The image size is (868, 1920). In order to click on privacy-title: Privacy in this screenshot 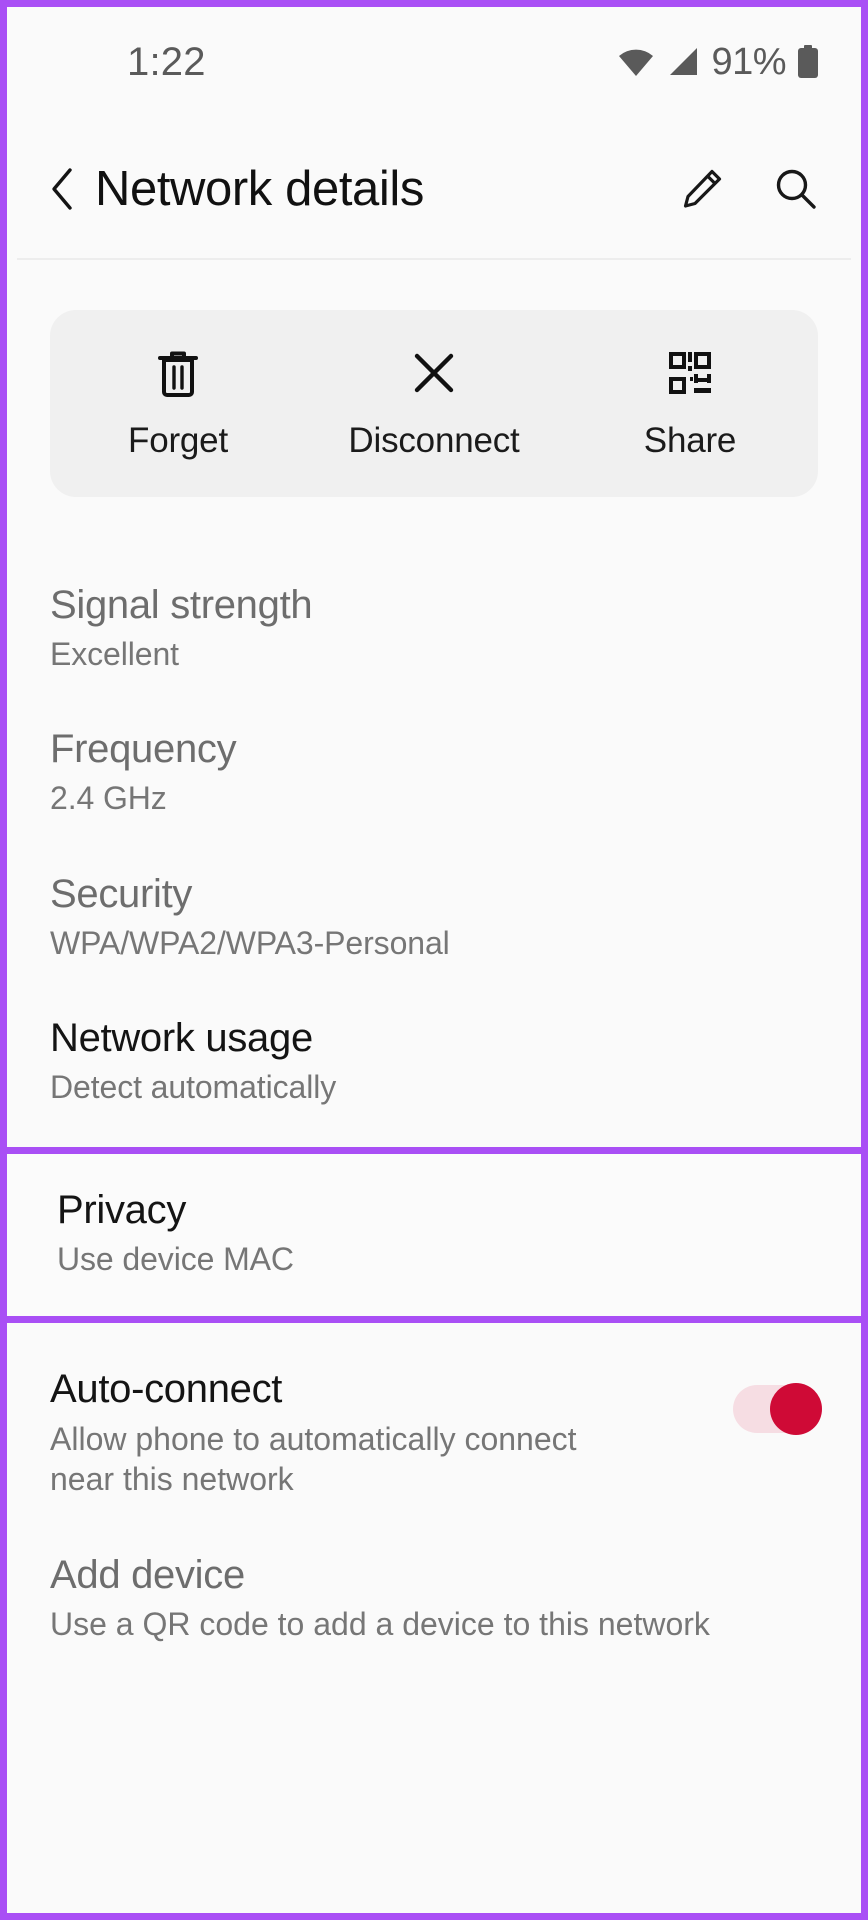, I will do `click(122, 1209)`.